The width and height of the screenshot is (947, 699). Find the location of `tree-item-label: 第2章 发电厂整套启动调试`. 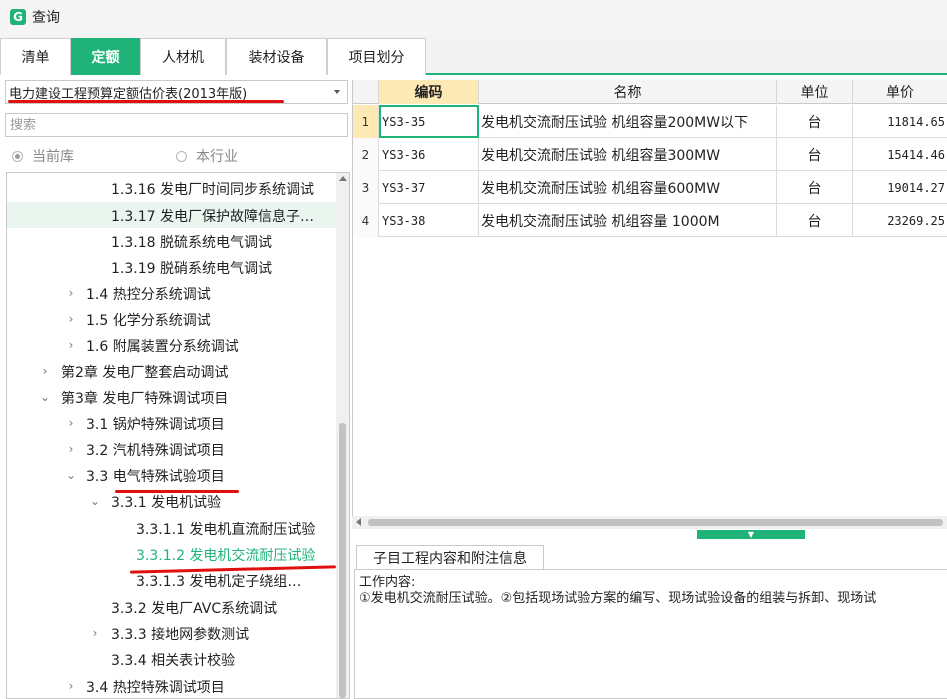

tree-item-label: 第2章 发电厂整套启动调试 is located at coordinates (145, 373).